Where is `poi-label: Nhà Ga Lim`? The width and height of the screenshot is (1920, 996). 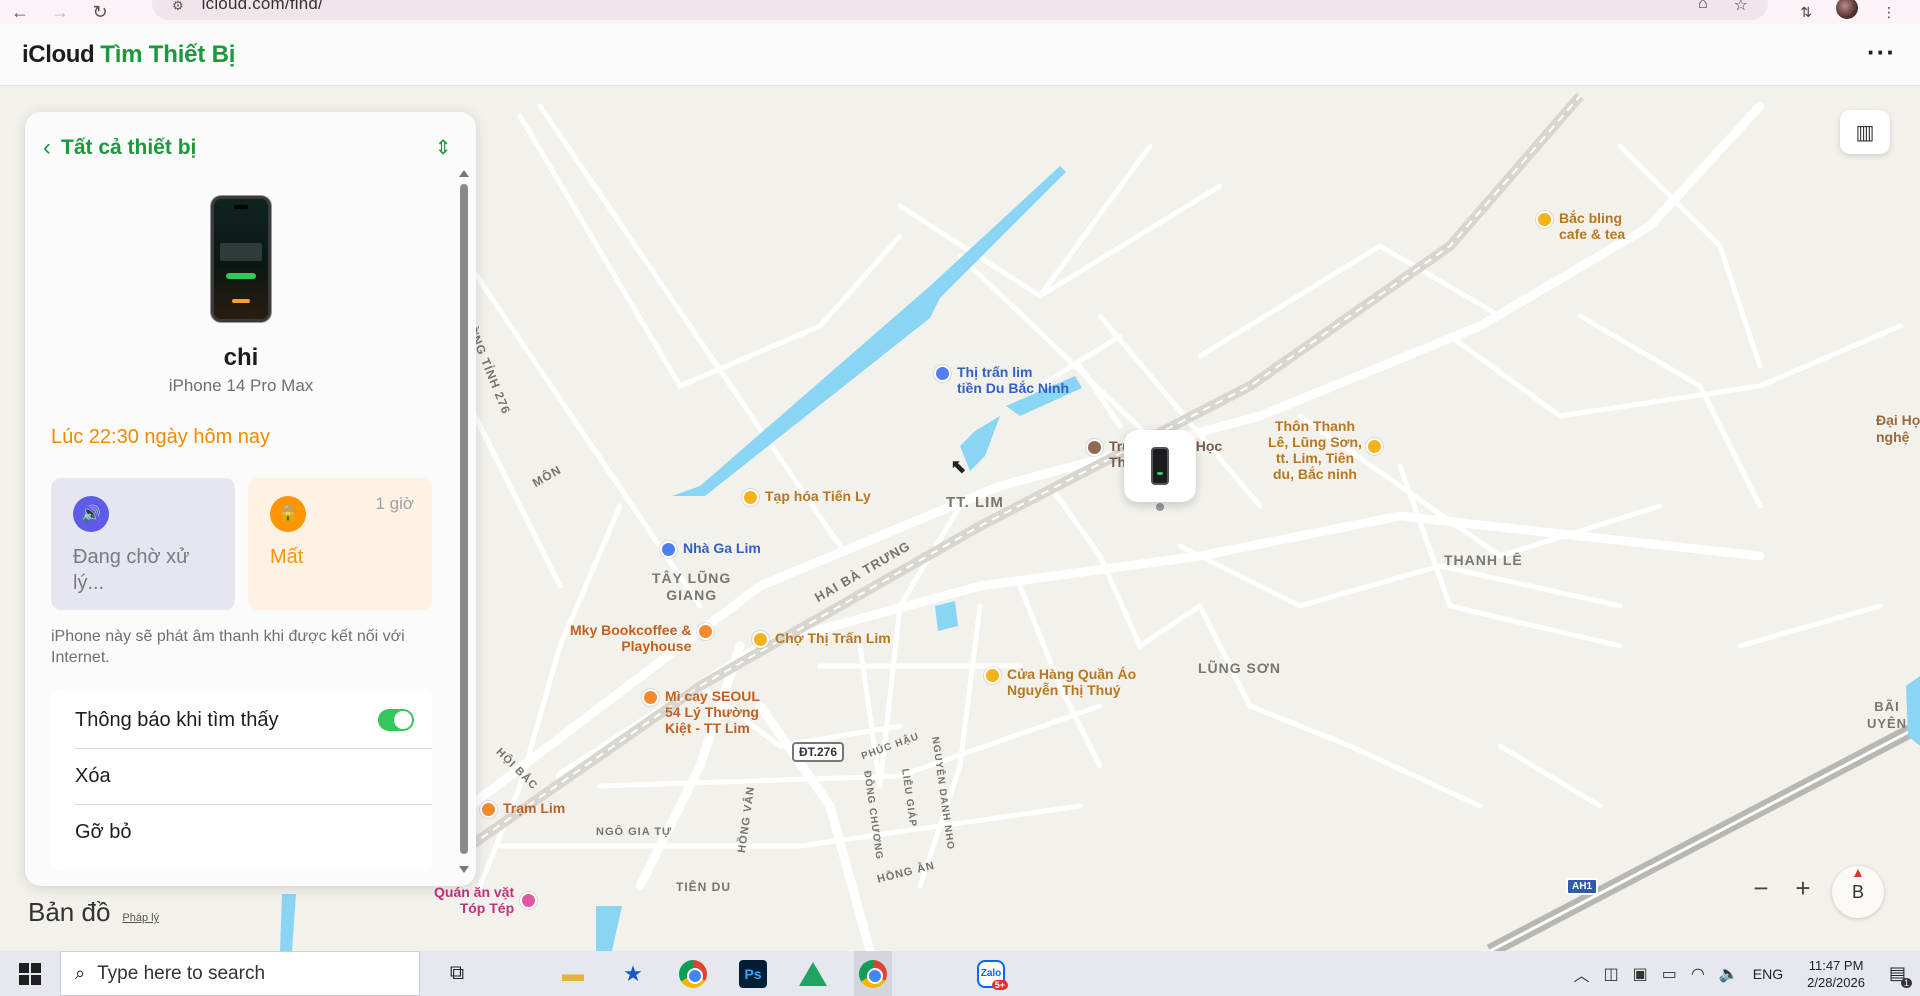
poi-label: Nhà Ga Lim is located at coordinates (722, 548).